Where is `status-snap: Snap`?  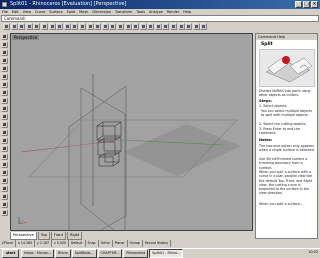 status-snap: Snap is located at coordinates (92, 243).